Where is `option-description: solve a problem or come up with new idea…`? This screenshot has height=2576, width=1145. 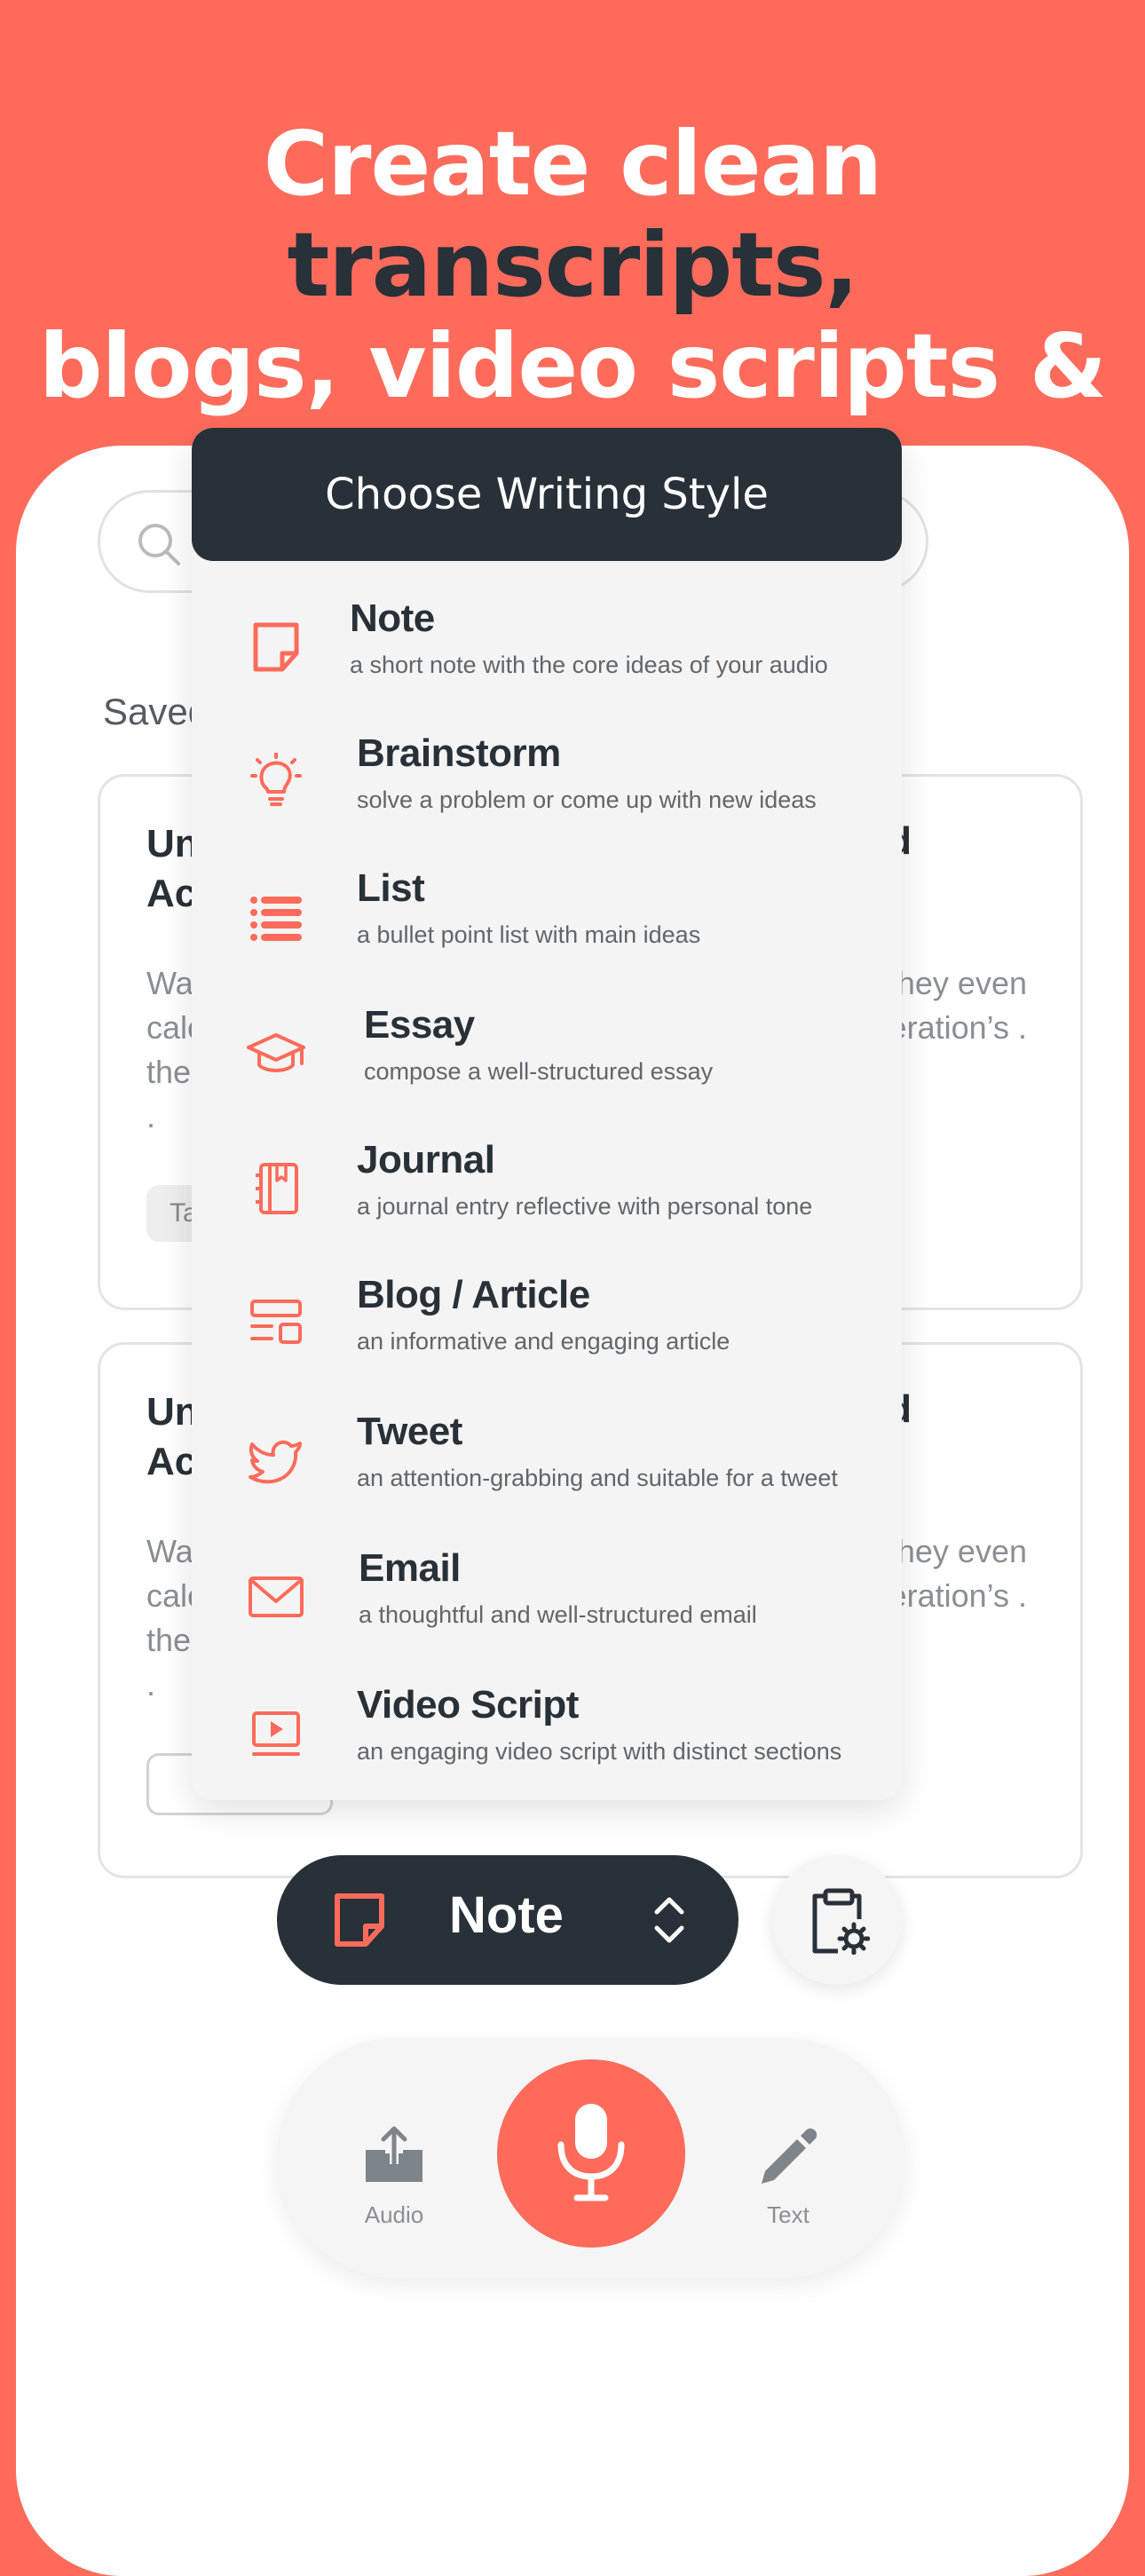 option-description: solve a problem or come up with new idea… is located at coordinates (587, 799).